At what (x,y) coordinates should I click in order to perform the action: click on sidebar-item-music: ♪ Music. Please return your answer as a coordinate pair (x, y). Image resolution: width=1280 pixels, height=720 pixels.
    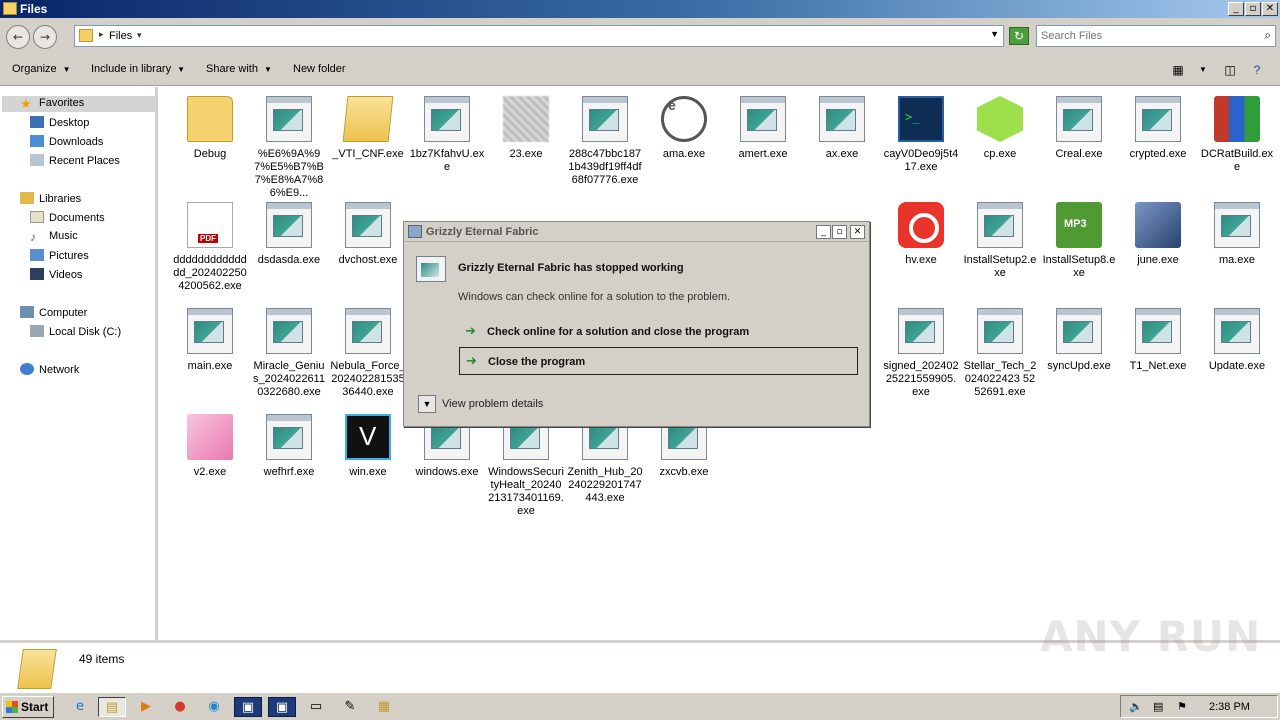
    Looking at the image, I should click on (54, 238).